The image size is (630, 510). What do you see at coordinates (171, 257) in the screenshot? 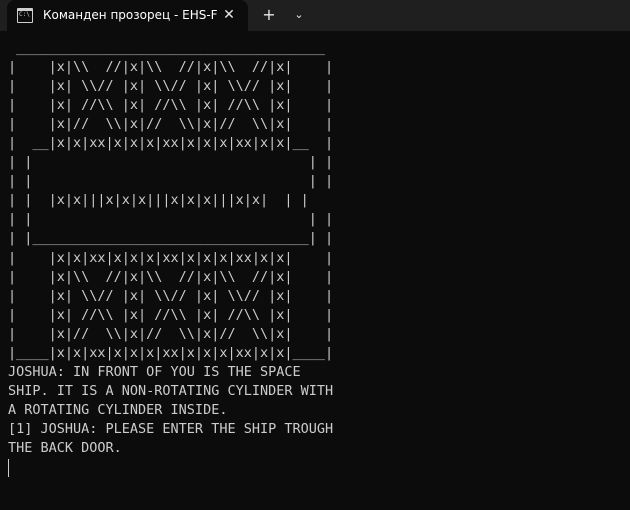
I see `terminal-line: | |x|x|xx|x|x|x|xx|x|x|x|xx|x|x| |` at bounding box center [171, 257].